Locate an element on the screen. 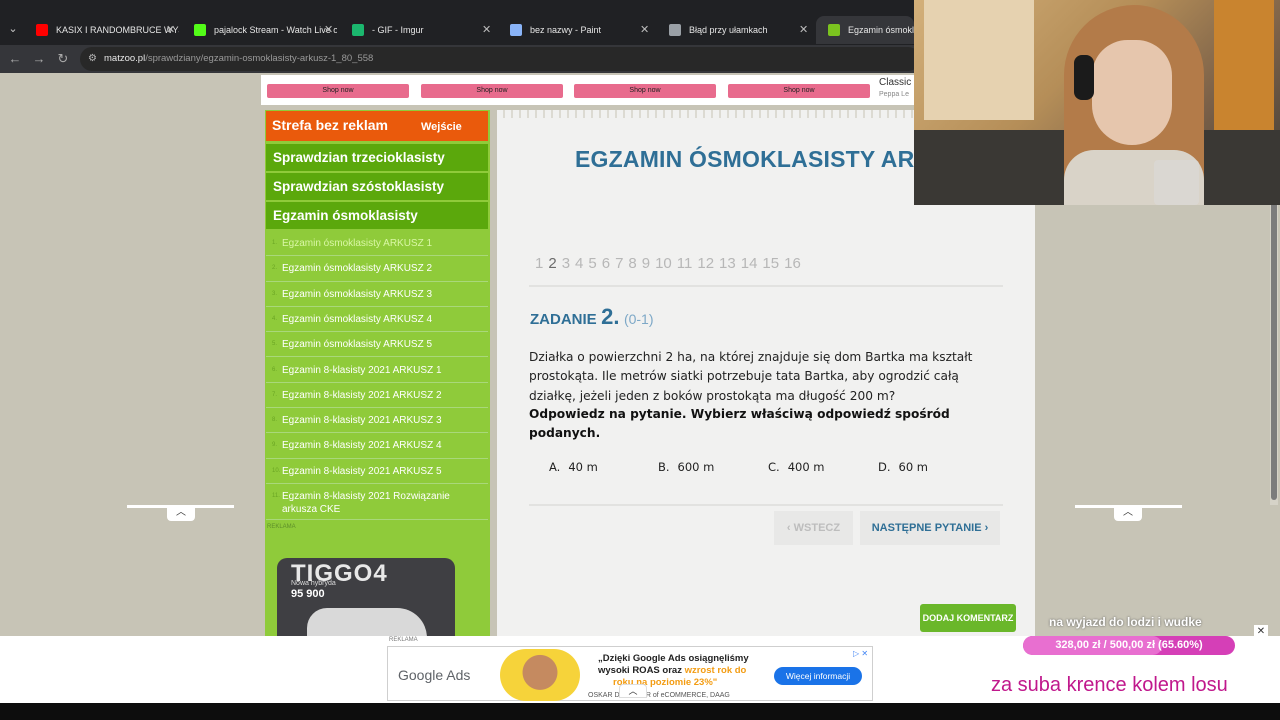 The image size is (1280, 720). shop-now-button-1: Shop now is located at coordinates (338, 91).